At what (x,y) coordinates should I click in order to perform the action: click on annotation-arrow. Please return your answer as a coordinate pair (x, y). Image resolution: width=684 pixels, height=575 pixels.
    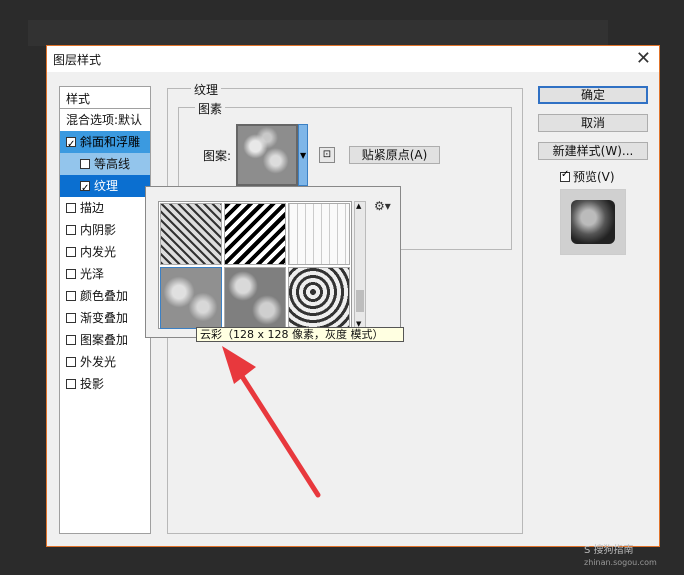
    Looking at the image, I should click on (271, 422).